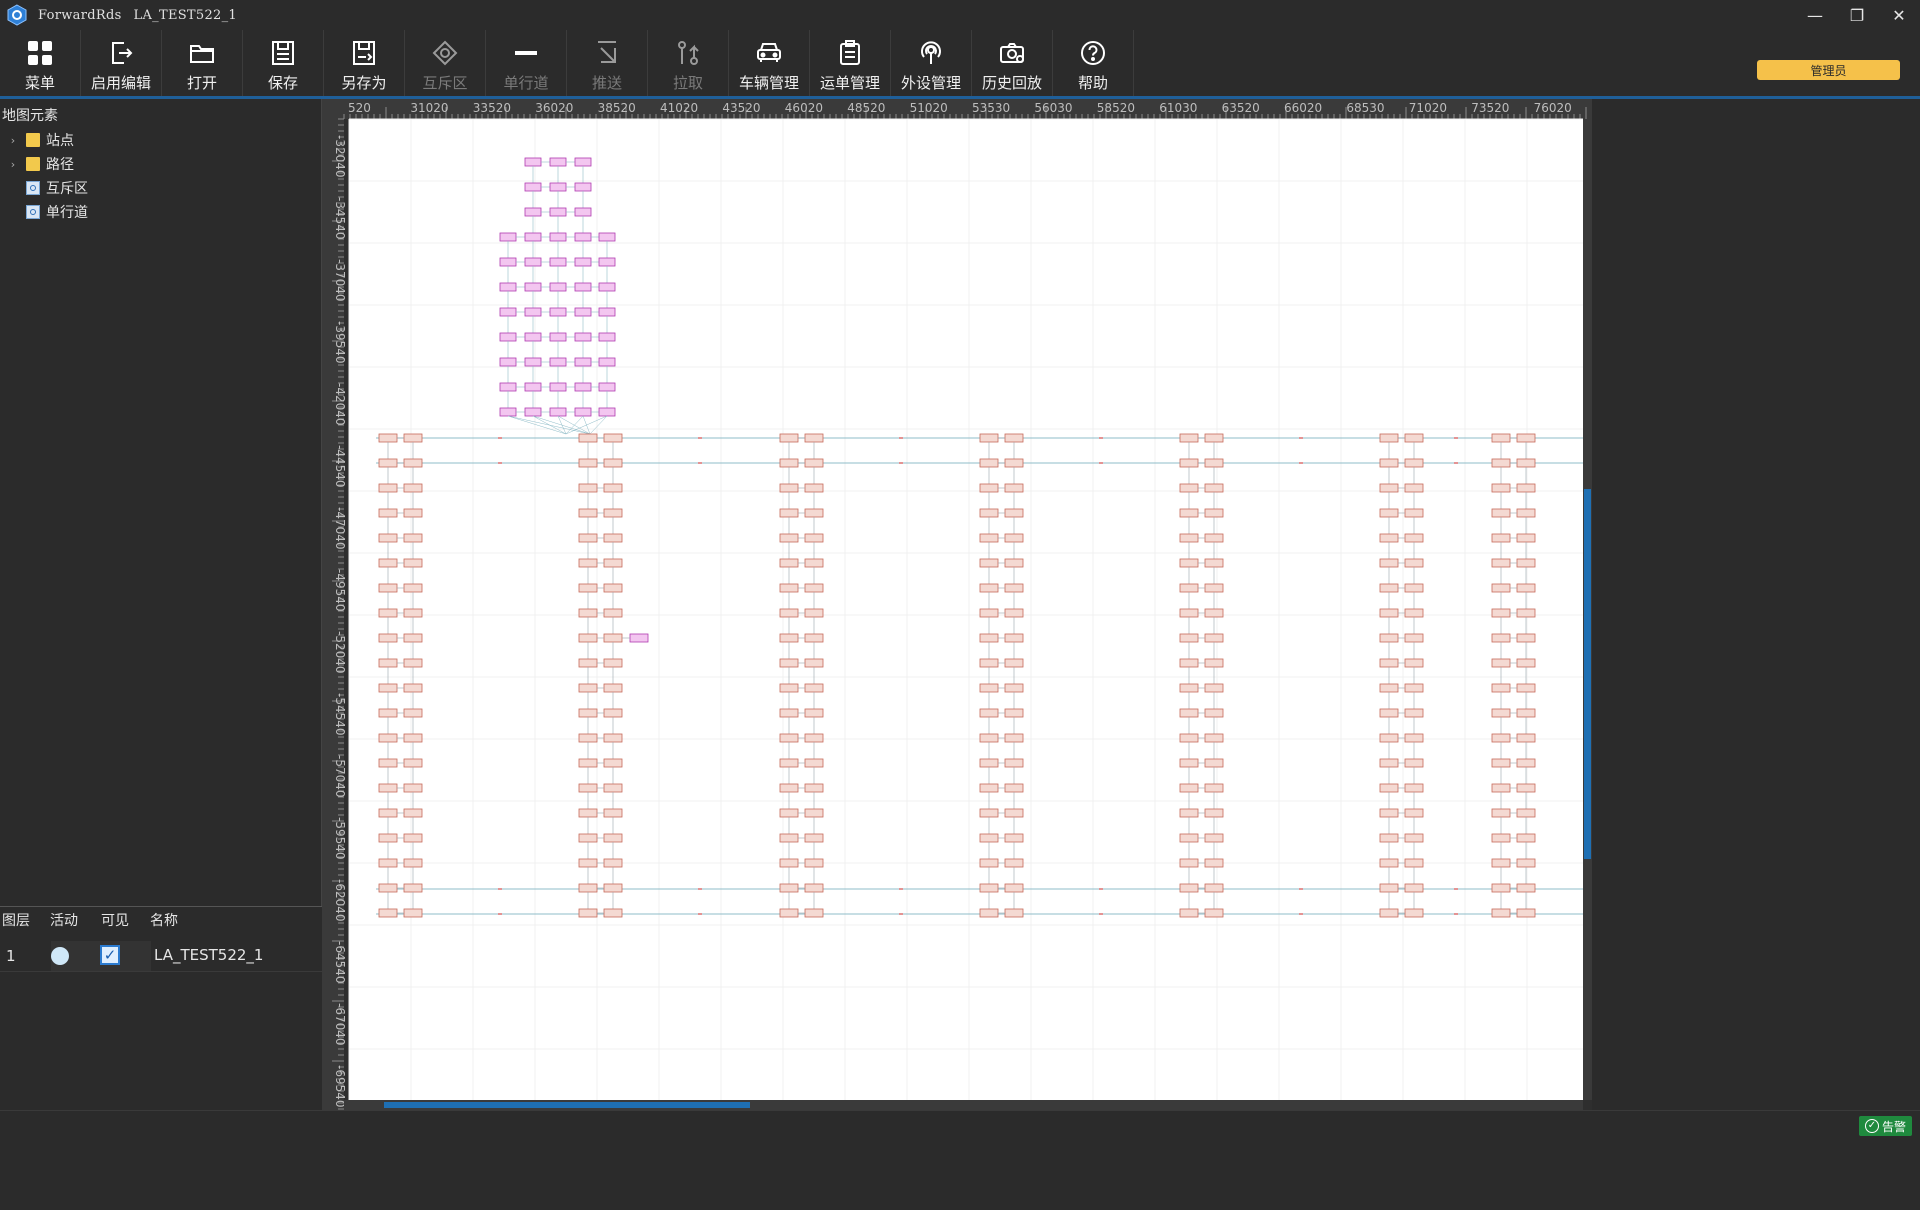 The image size is (1920, 1210). I want to click on close-button: ✕, so click(1899, 15).